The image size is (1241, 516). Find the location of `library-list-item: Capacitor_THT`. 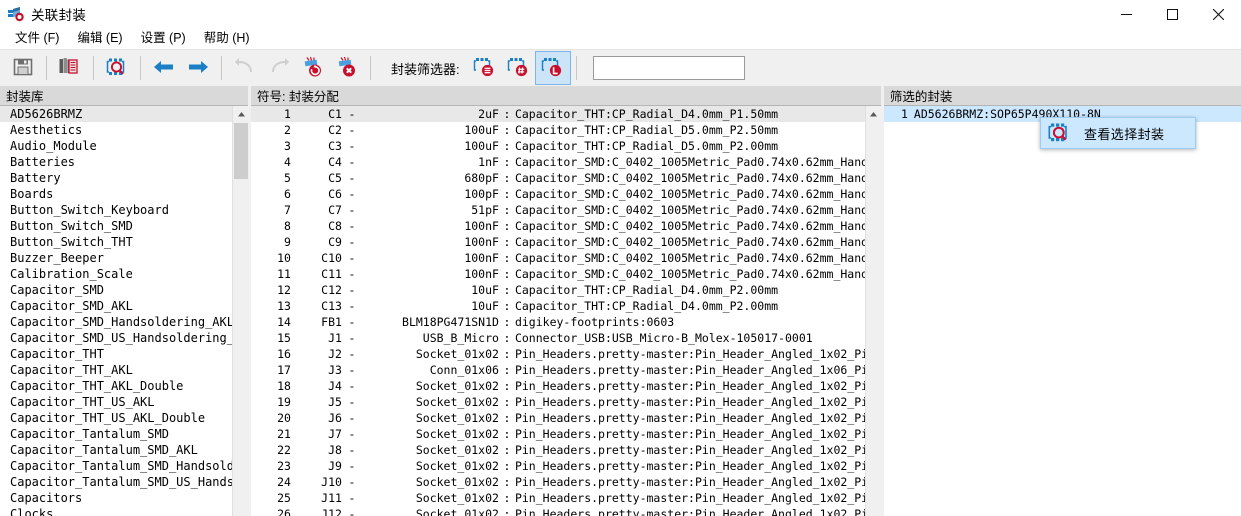

library-list-item: Capacitor_THT is located at coordinates (116, 354).